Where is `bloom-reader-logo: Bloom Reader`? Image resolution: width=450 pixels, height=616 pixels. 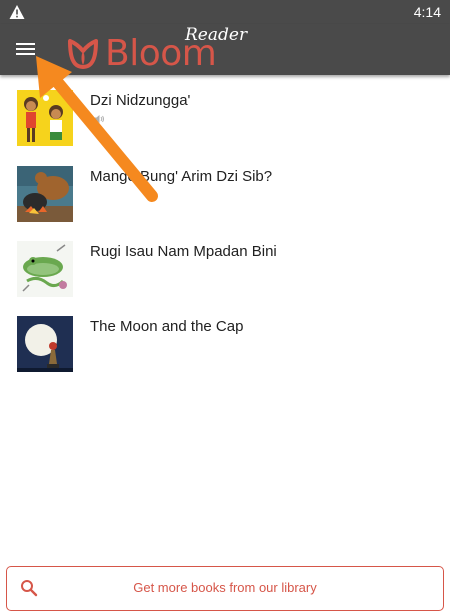
bloom-reader-logo: Bloom Reader is located at coordinates (156, 49).